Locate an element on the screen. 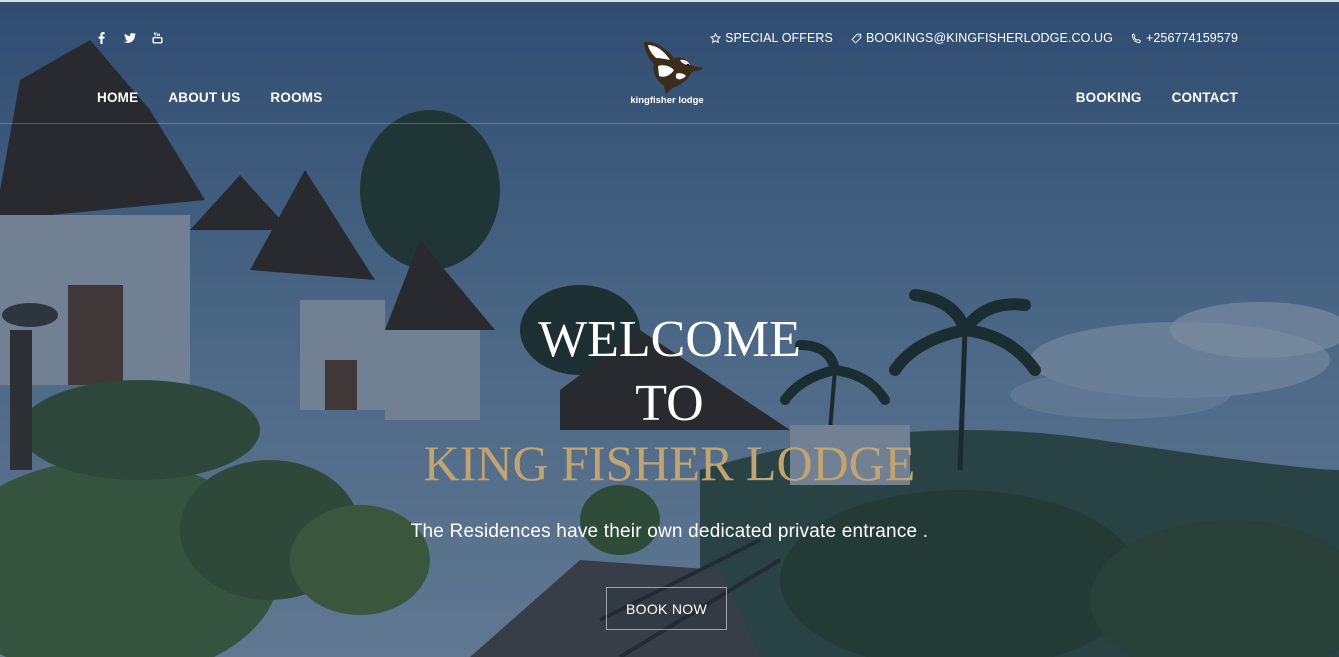  kingfisher-bird-icon is located at coordinates (673, 67).